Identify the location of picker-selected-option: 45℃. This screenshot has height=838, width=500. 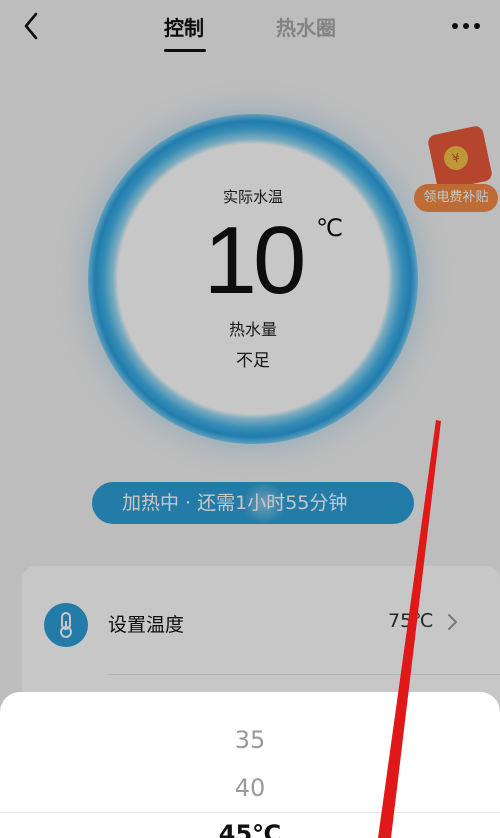
(250, 829).